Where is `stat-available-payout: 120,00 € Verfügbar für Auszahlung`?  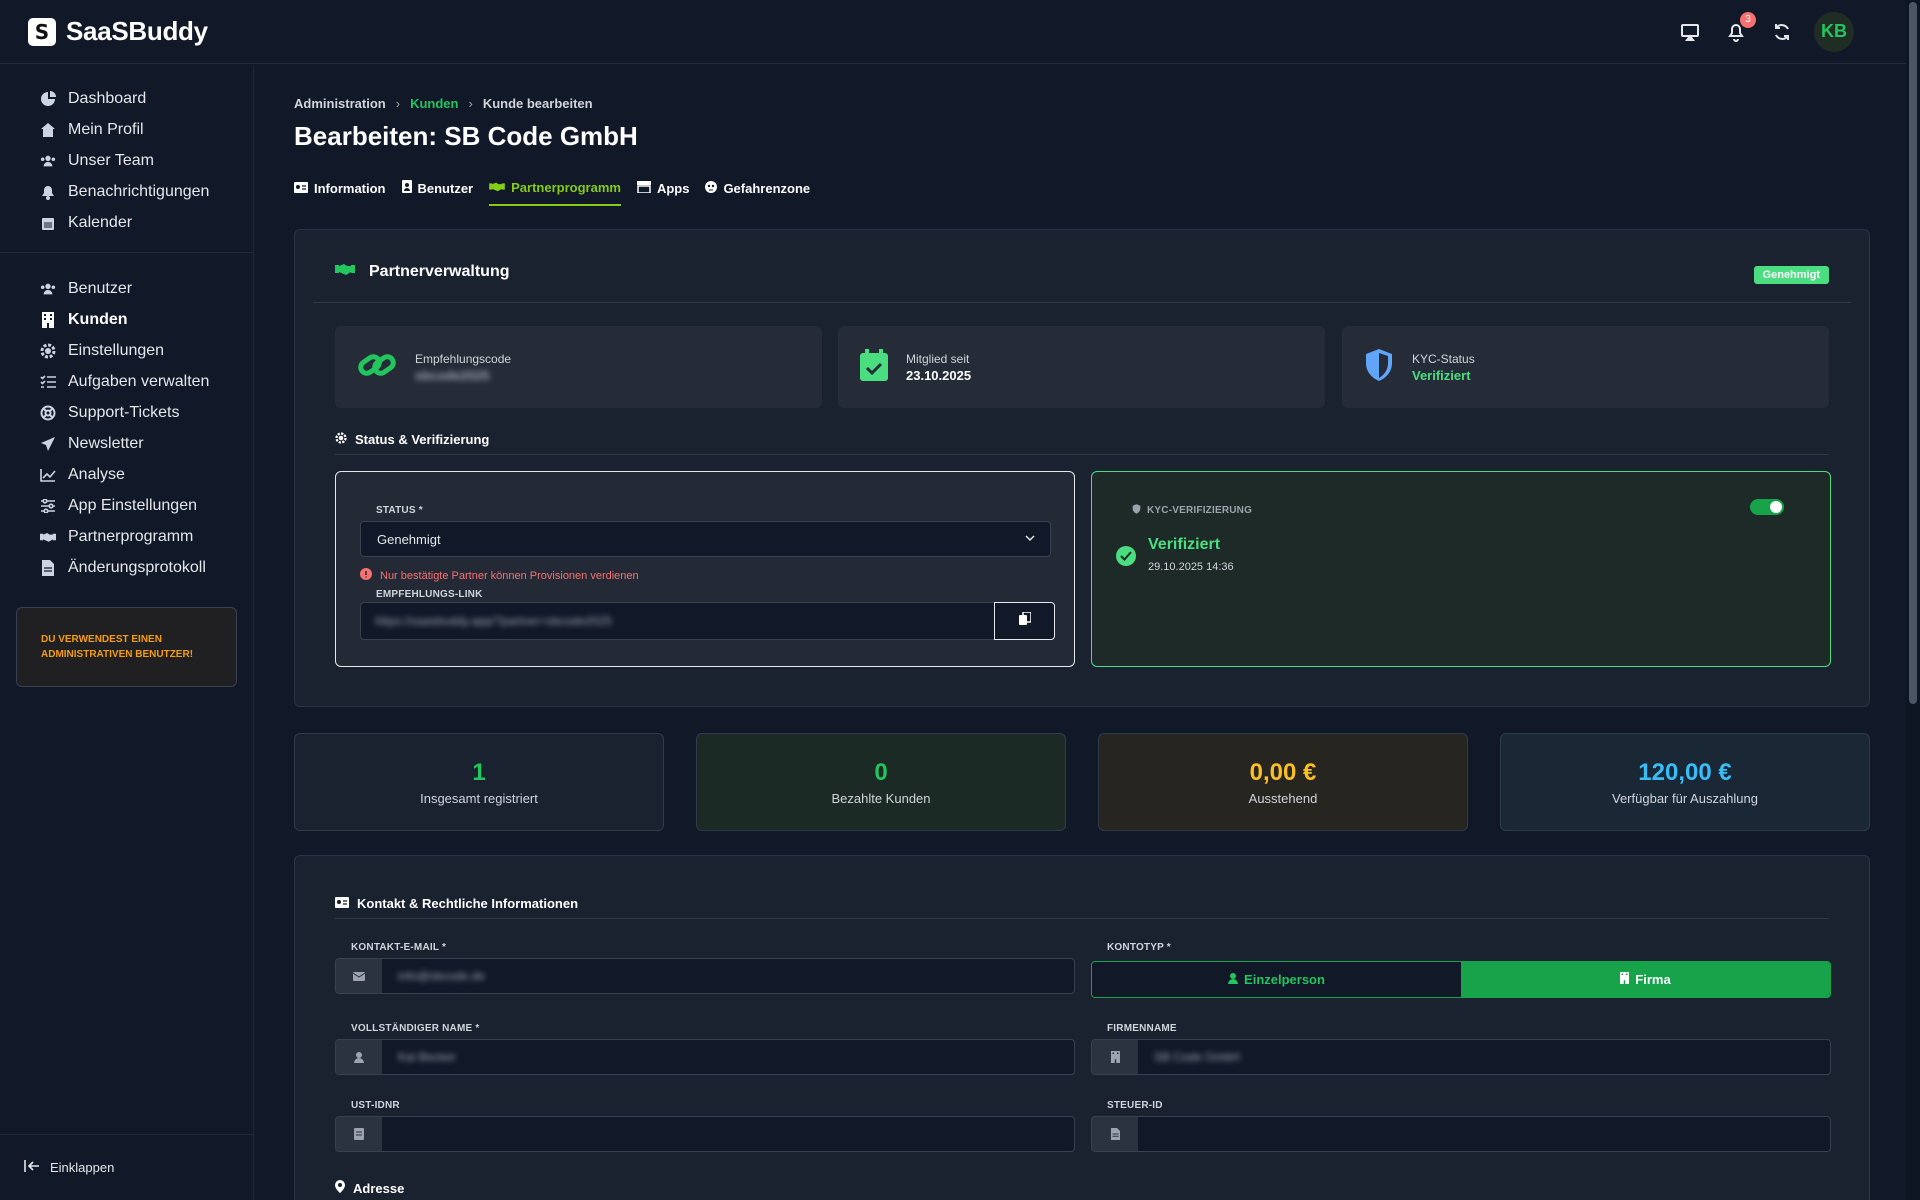 stat-available-payout: 120,00 € Verfügbar für Auszahlung is located at coordinates (1685, 782).